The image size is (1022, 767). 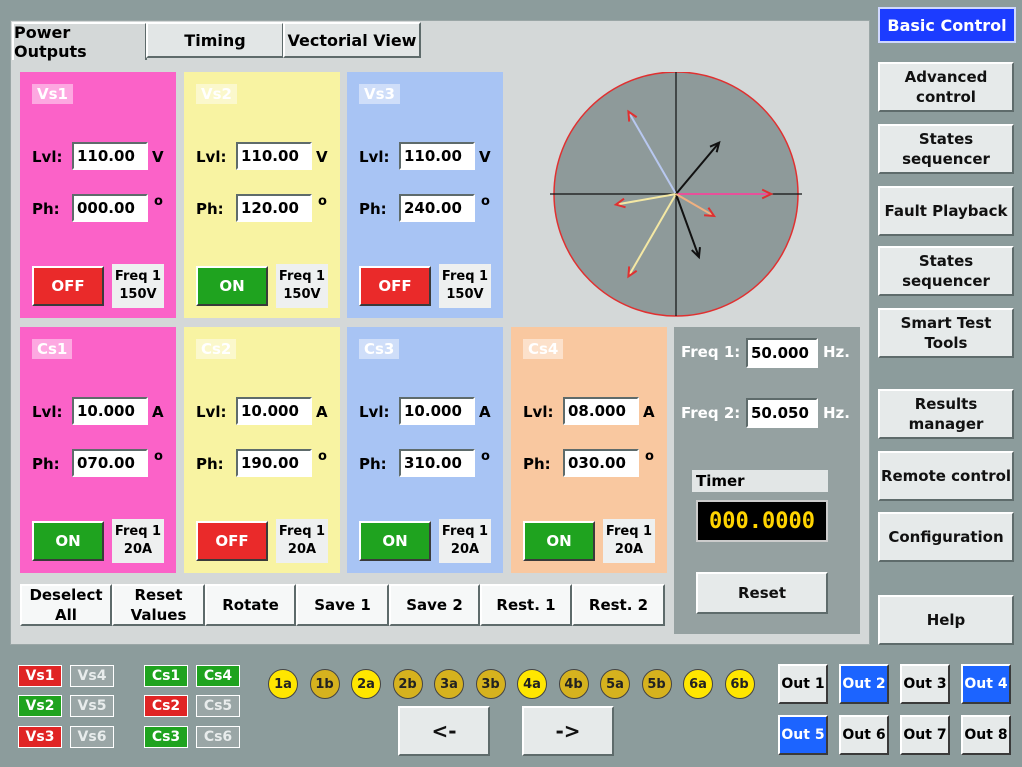 I want to click on step-4b: 4b, so click(x=573, y=684).